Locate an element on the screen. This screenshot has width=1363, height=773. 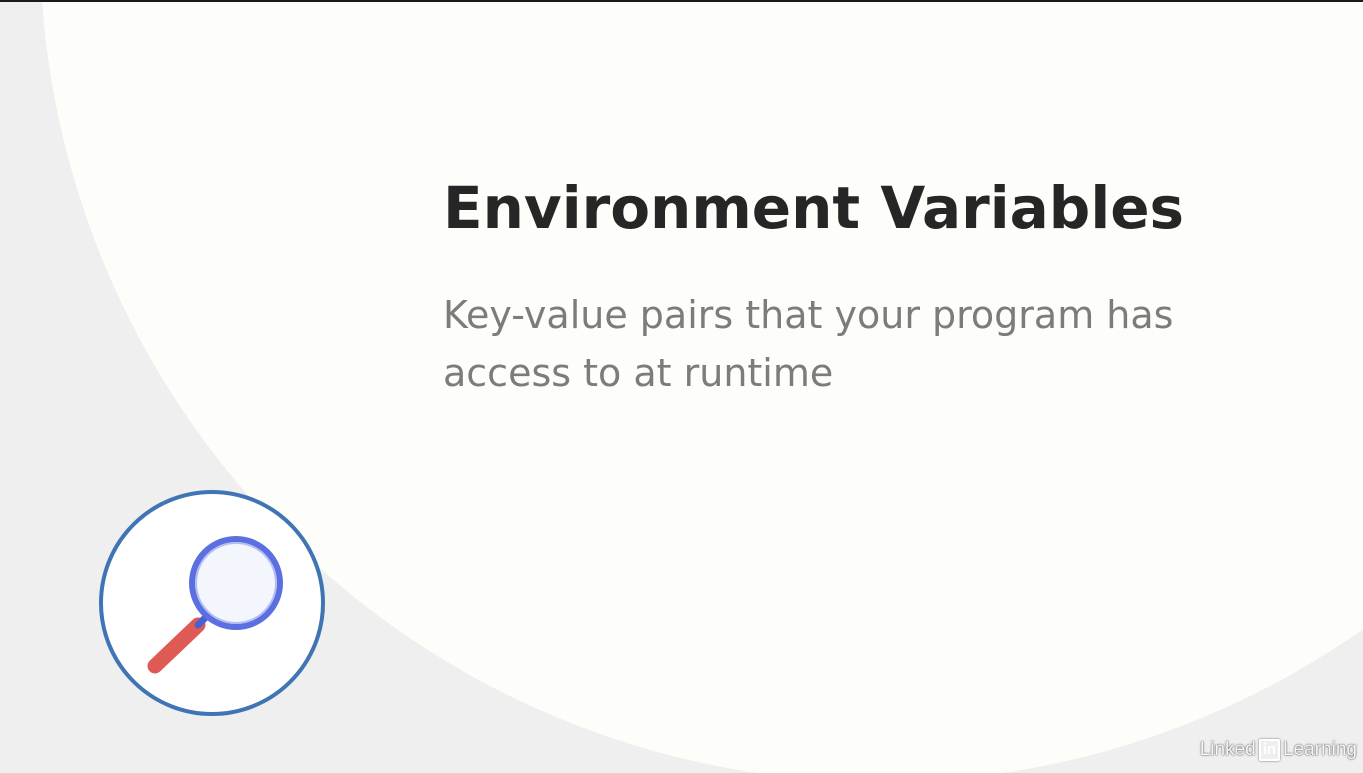
magnifying-glass-icon is located at coordinates (215, 605).